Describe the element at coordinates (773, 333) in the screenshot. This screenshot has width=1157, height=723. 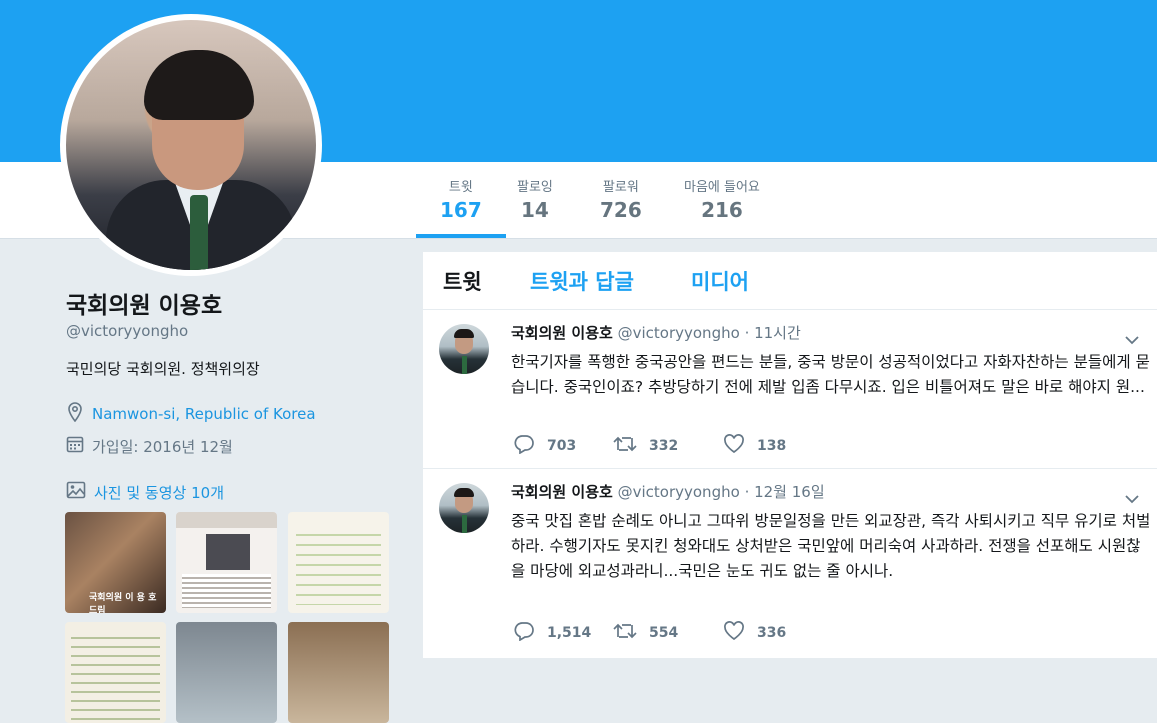
I see `tweet-timestamp: · 11시간` at that location.